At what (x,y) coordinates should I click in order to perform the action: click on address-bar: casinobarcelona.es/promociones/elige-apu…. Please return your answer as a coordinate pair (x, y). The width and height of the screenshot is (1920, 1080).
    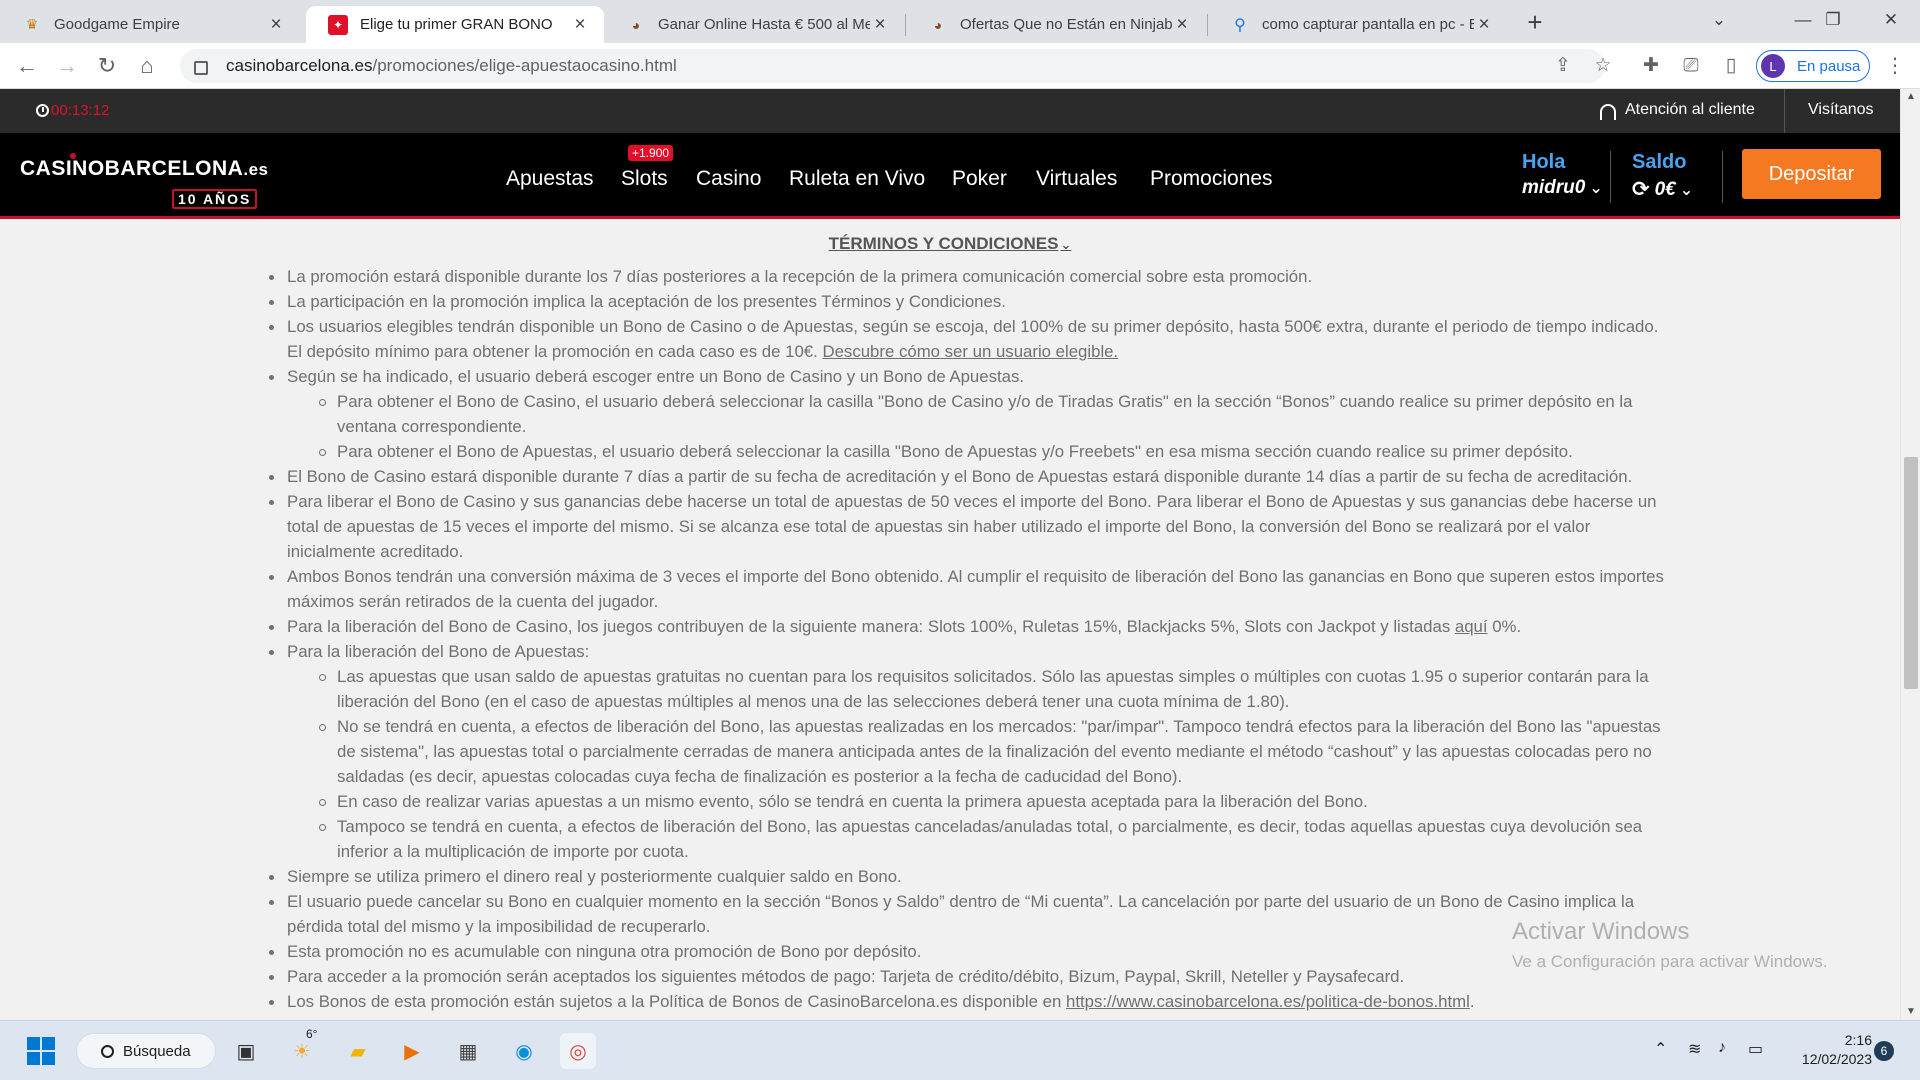
    Looking at the image, I should click on (892, 66).